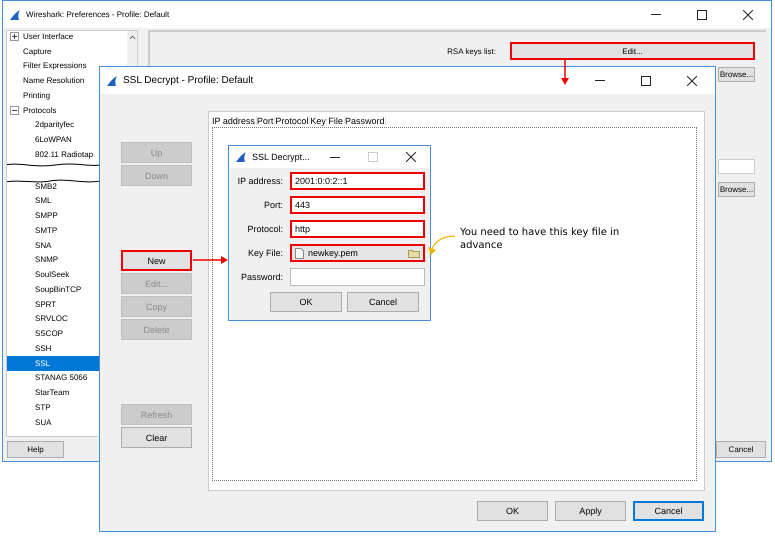 Image resolution: width=775 pixels, height=536 pixels. Describe the element at coordinates (335, 157) in the screenshot. I see `minimize-icon` at that location.